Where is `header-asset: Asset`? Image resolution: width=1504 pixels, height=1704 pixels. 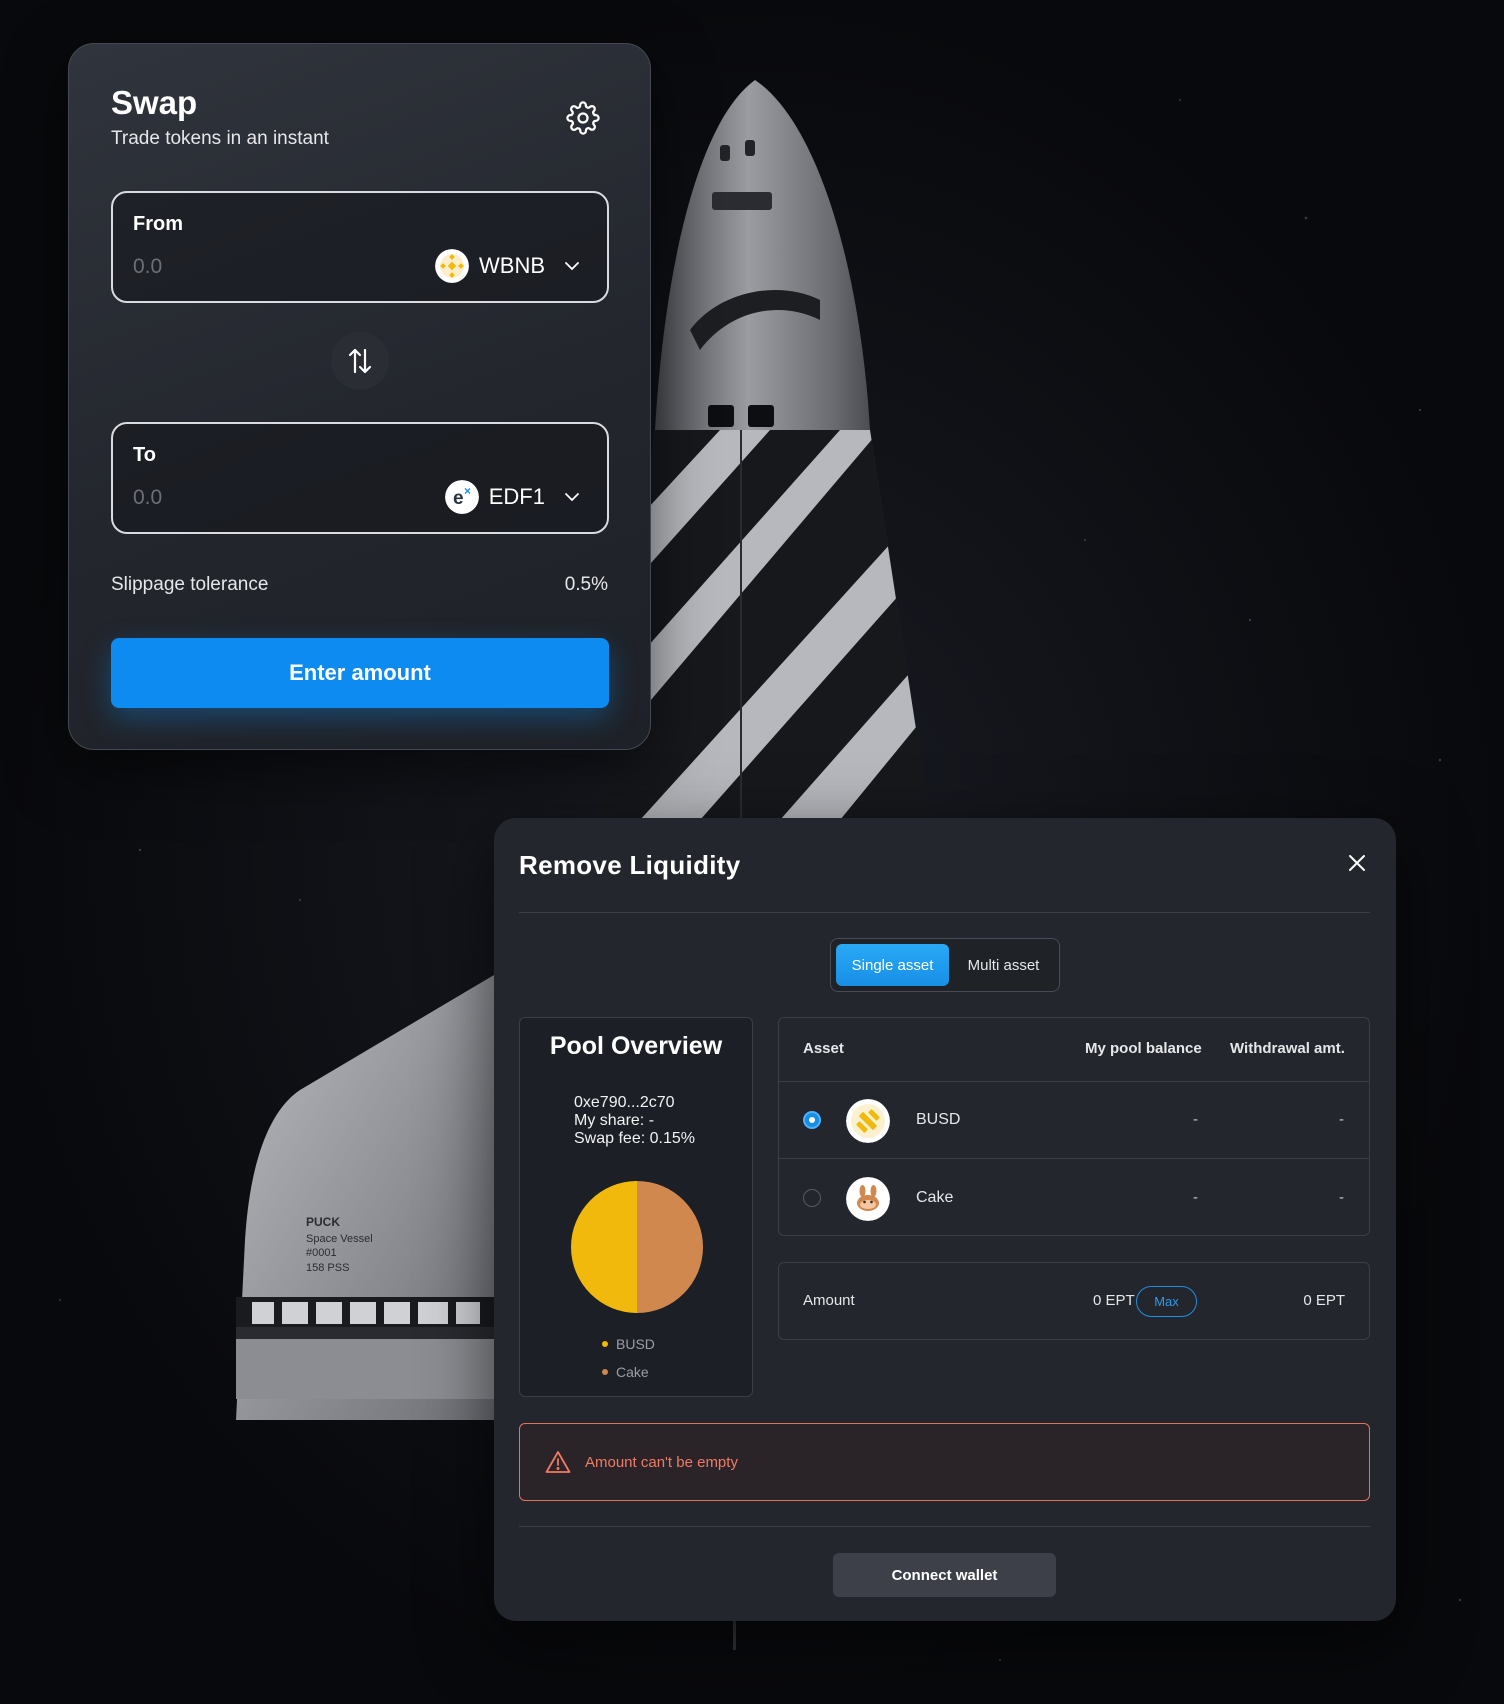
header-asset: Asset is located at coordinates (823, 1048).